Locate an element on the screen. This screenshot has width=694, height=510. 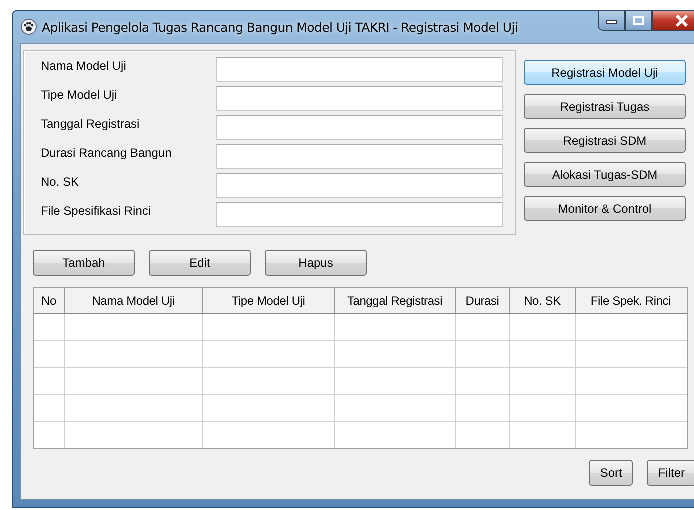
column-header: Durasi is located at coordinates (483, 300).